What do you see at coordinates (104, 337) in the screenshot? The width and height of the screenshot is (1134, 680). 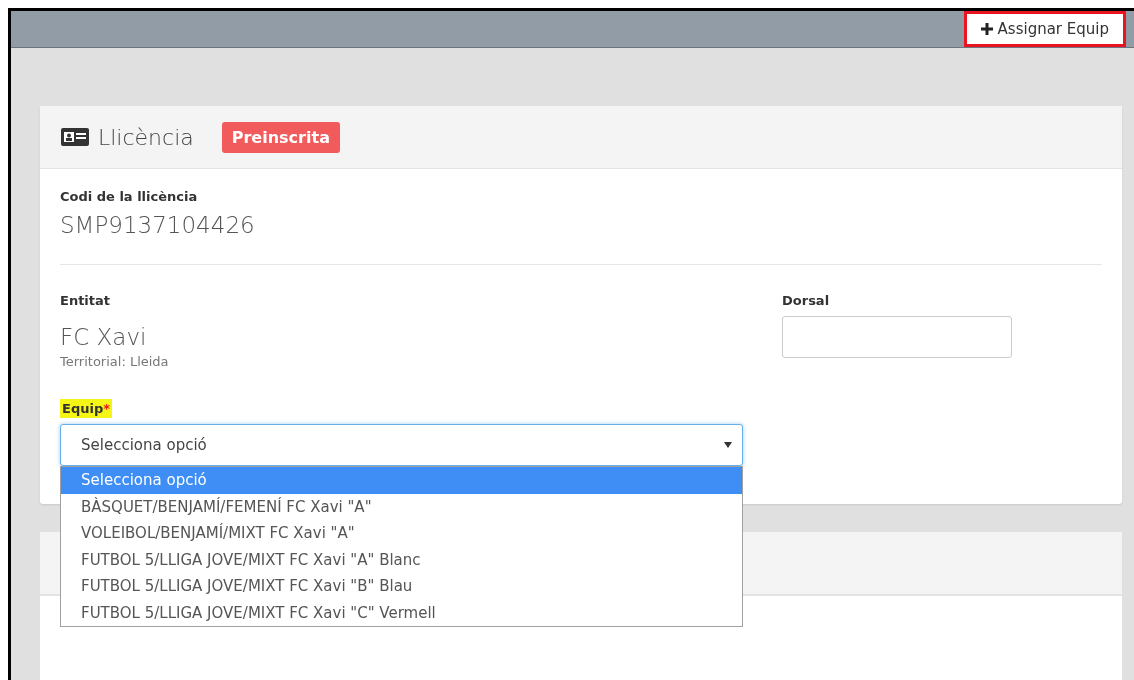 I see `entity-name: FC Xavi` at bounding box center [104, 337].